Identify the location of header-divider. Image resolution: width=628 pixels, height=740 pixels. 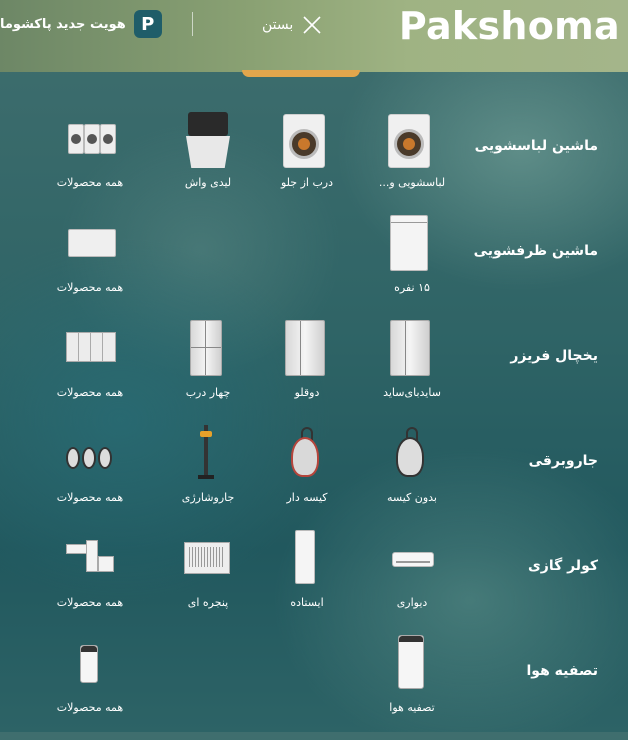
(192, 24).